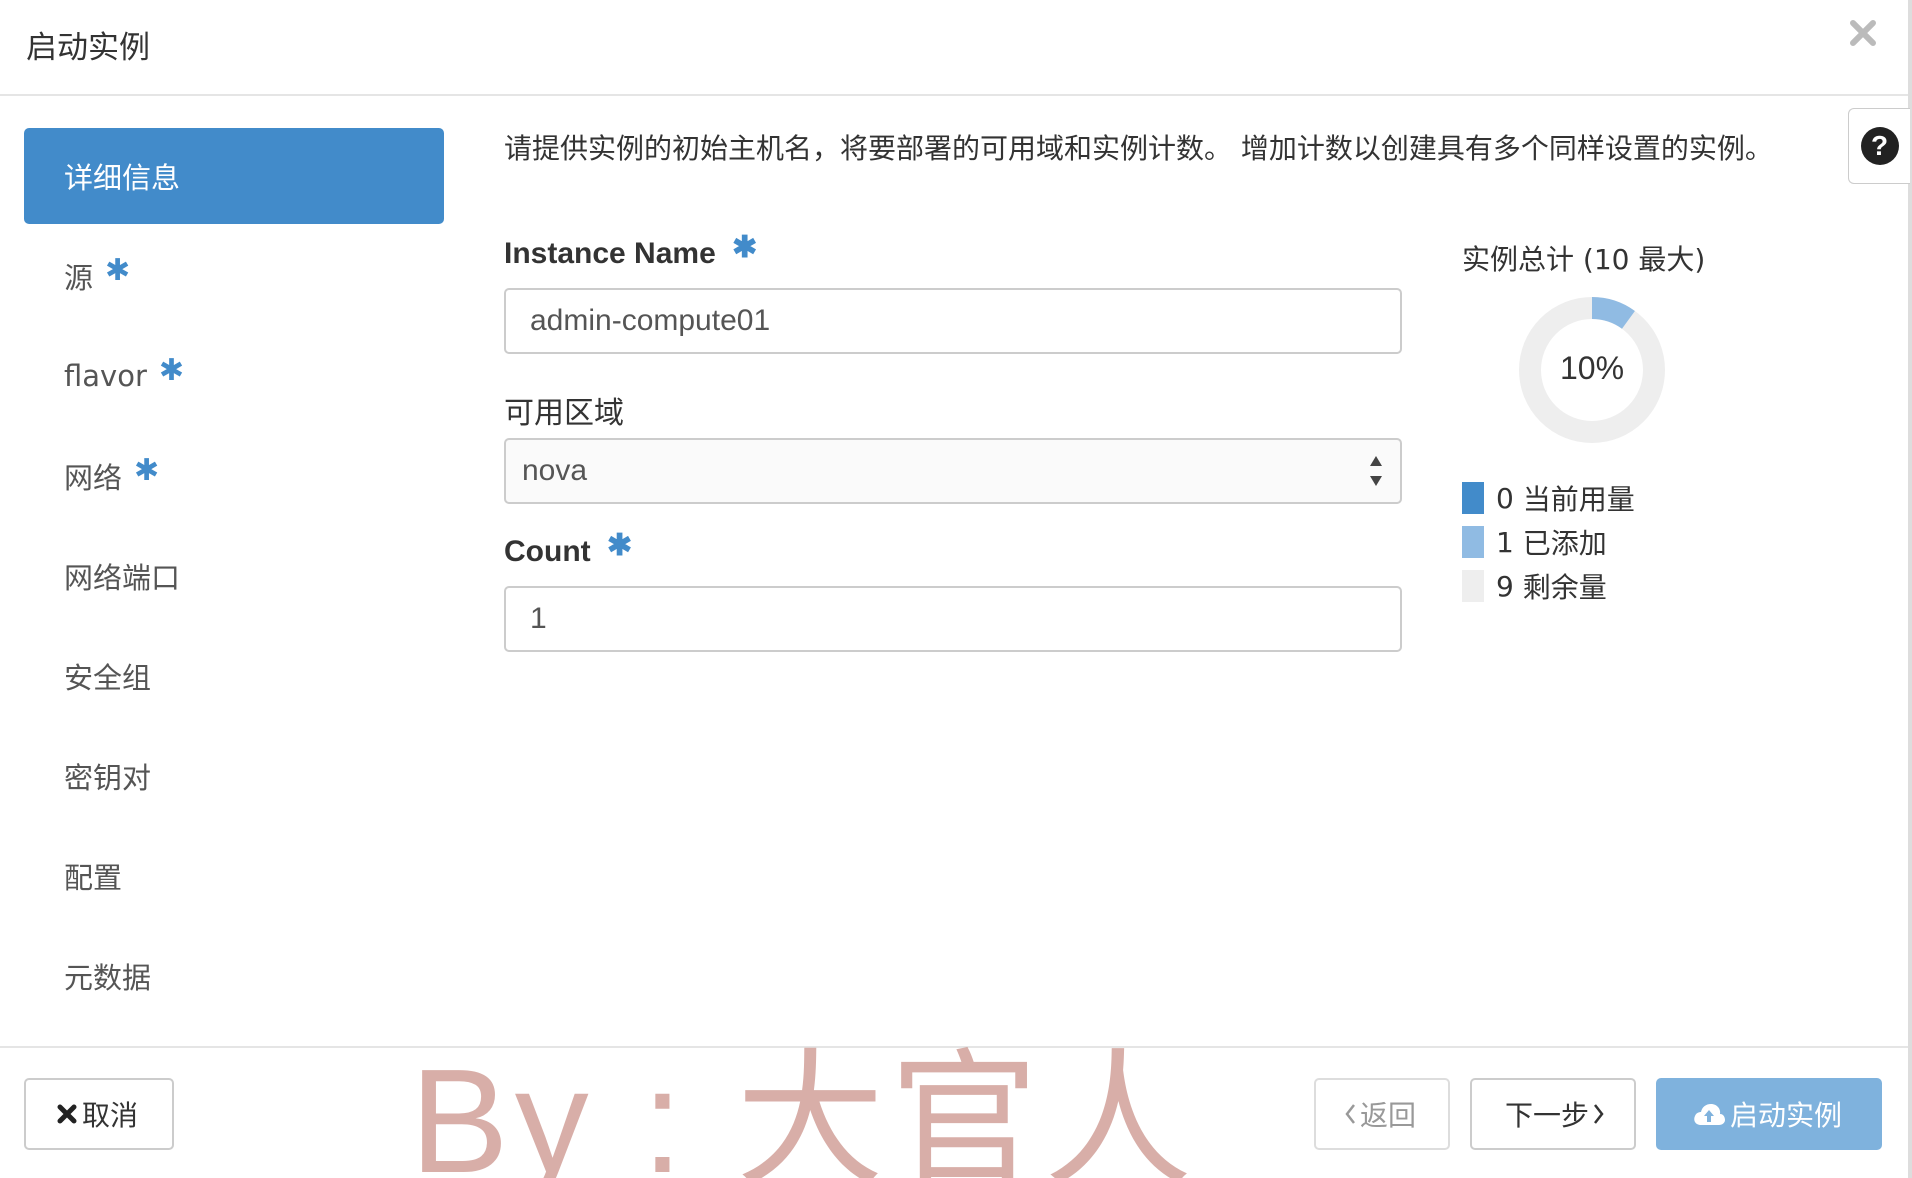 The width and height of the screenshot is (1912, 1178). I want to click on dialog-title: 启动实例, so click(88, 48).